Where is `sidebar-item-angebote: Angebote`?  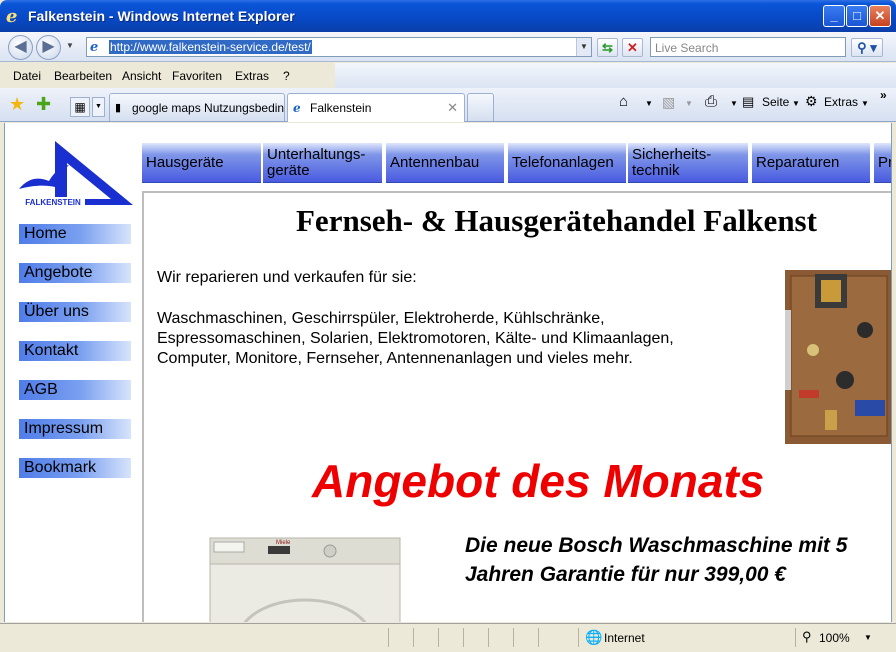
sidebar-item-angebote: Angebote is located at coordinates (75, 273).